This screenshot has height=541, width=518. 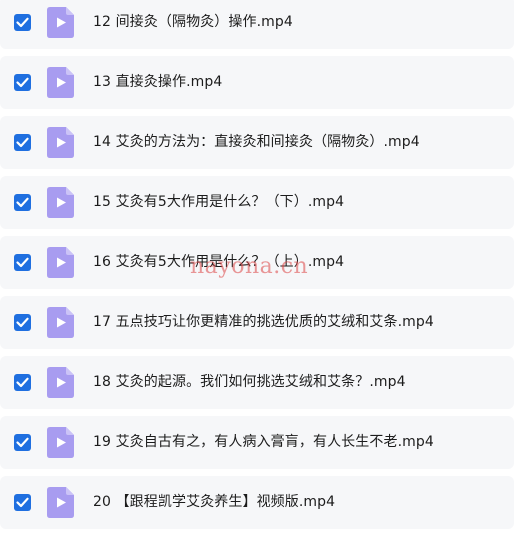 I want to click on file-row: 16 艾灸有5大作用是什么？（上）.mp4, so click(x=257, y=262).